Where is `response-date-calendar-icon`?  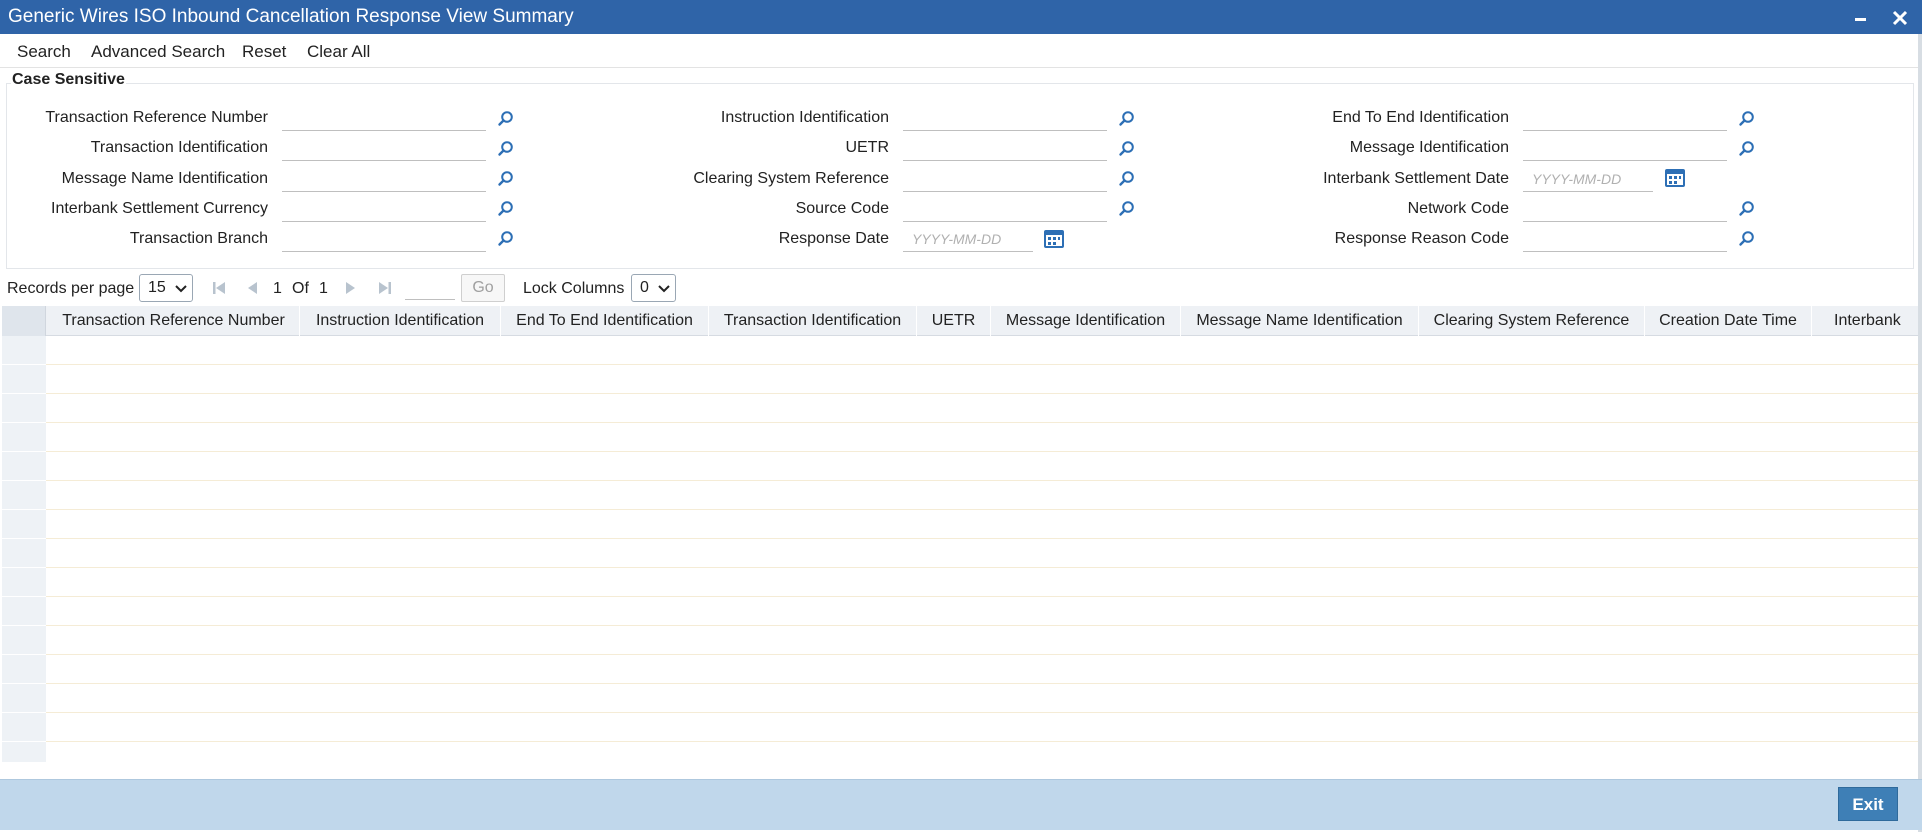
response-date-calendar-icon is located at coordinates (1054, 239).